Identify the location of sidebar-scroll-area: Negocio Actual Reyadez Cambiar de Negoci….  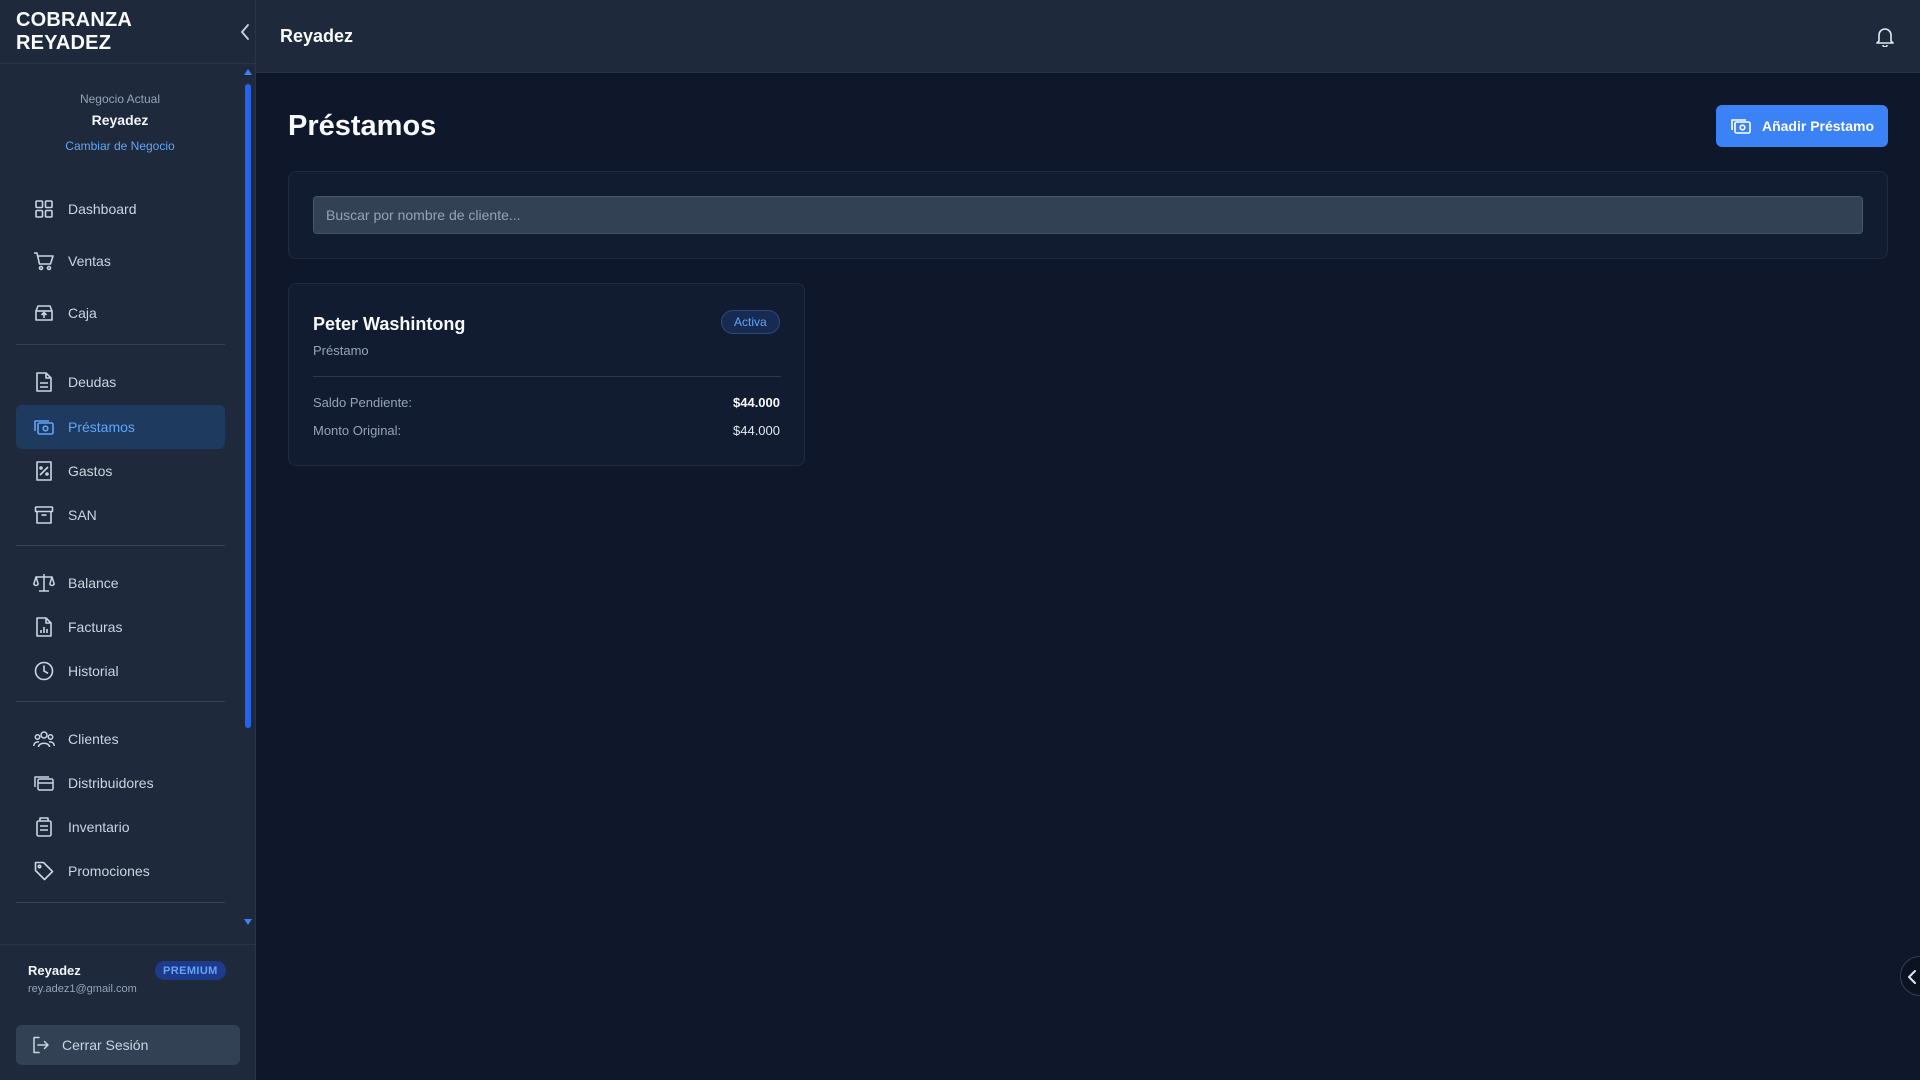
(128, 499).